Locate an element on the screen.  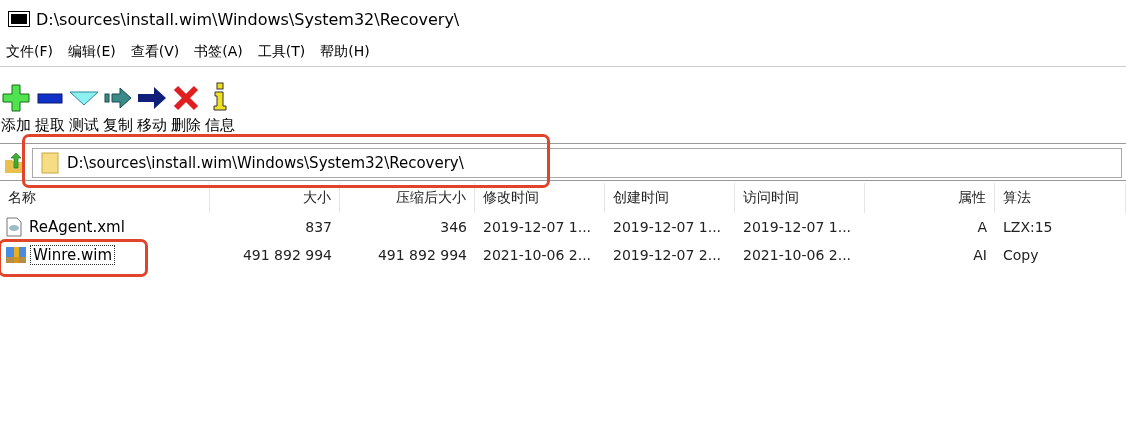
toolbar-button: 测试 is located at coordinates (84, 109).